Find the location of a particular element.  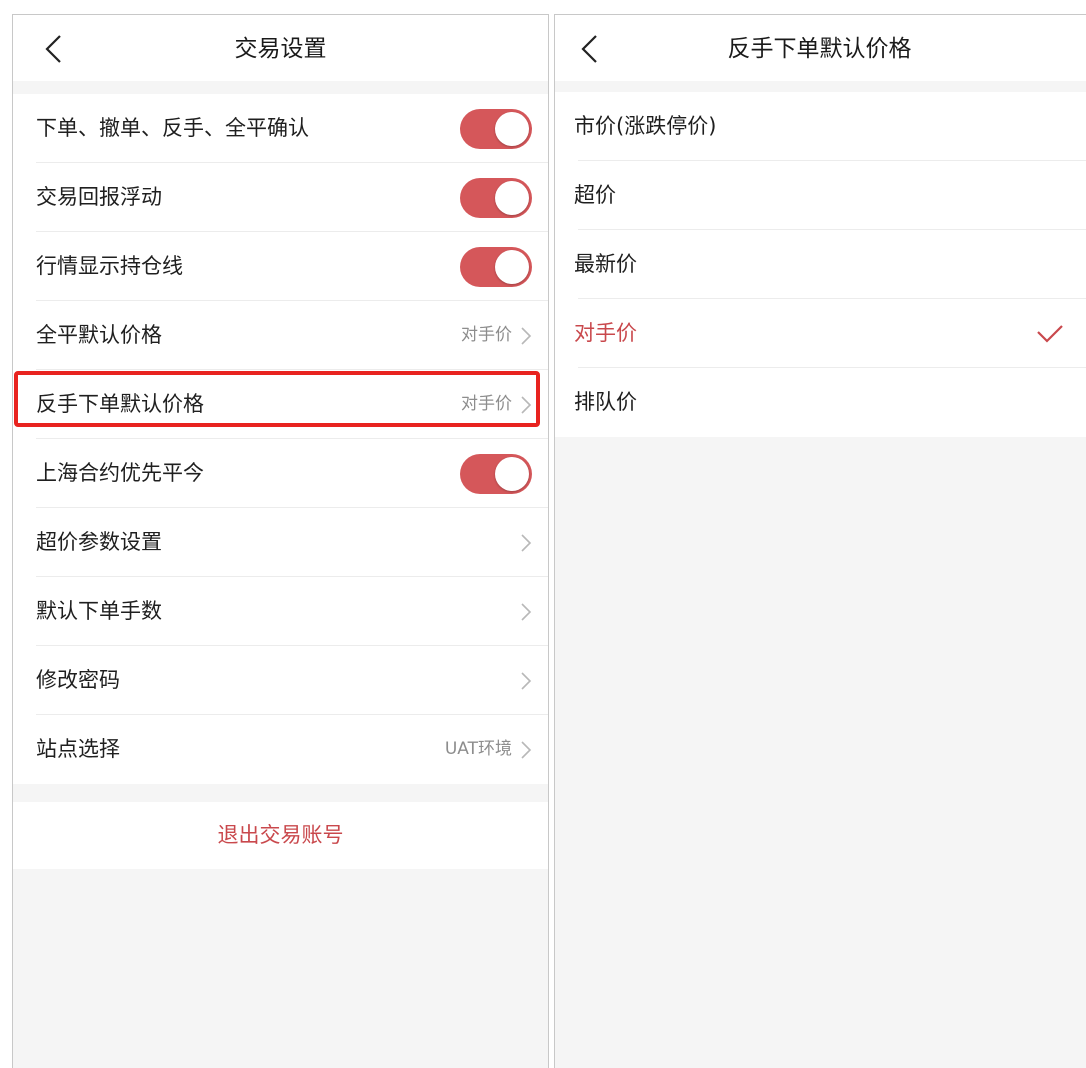

option-overprice: 超价 is located at coordinates (820, 195).